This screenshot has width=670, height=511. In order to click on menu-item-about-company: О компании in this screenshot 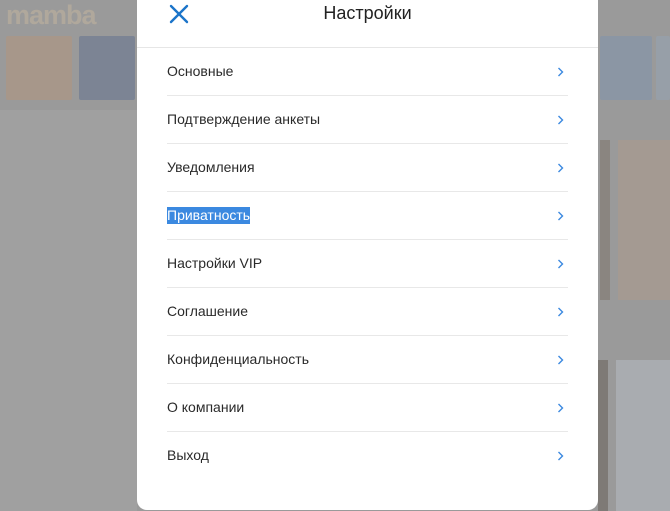, I will do `click(367, 408)`.